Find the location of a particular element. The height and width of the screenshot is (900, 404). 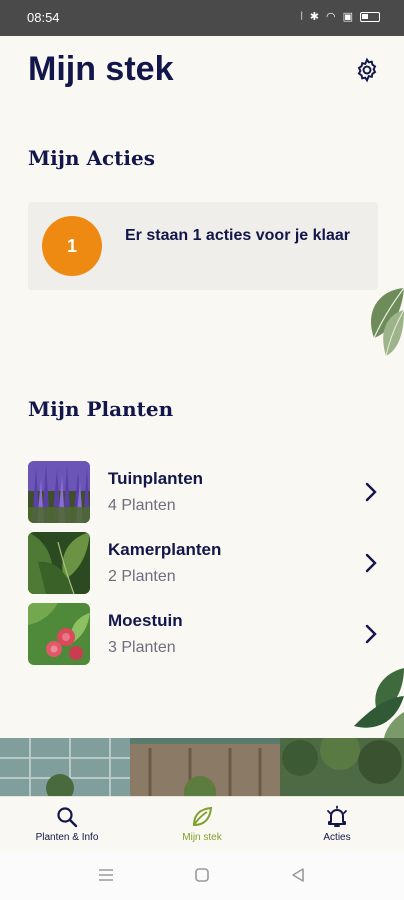

wifi-icon: ◠ is located at coordinates (330, 16).